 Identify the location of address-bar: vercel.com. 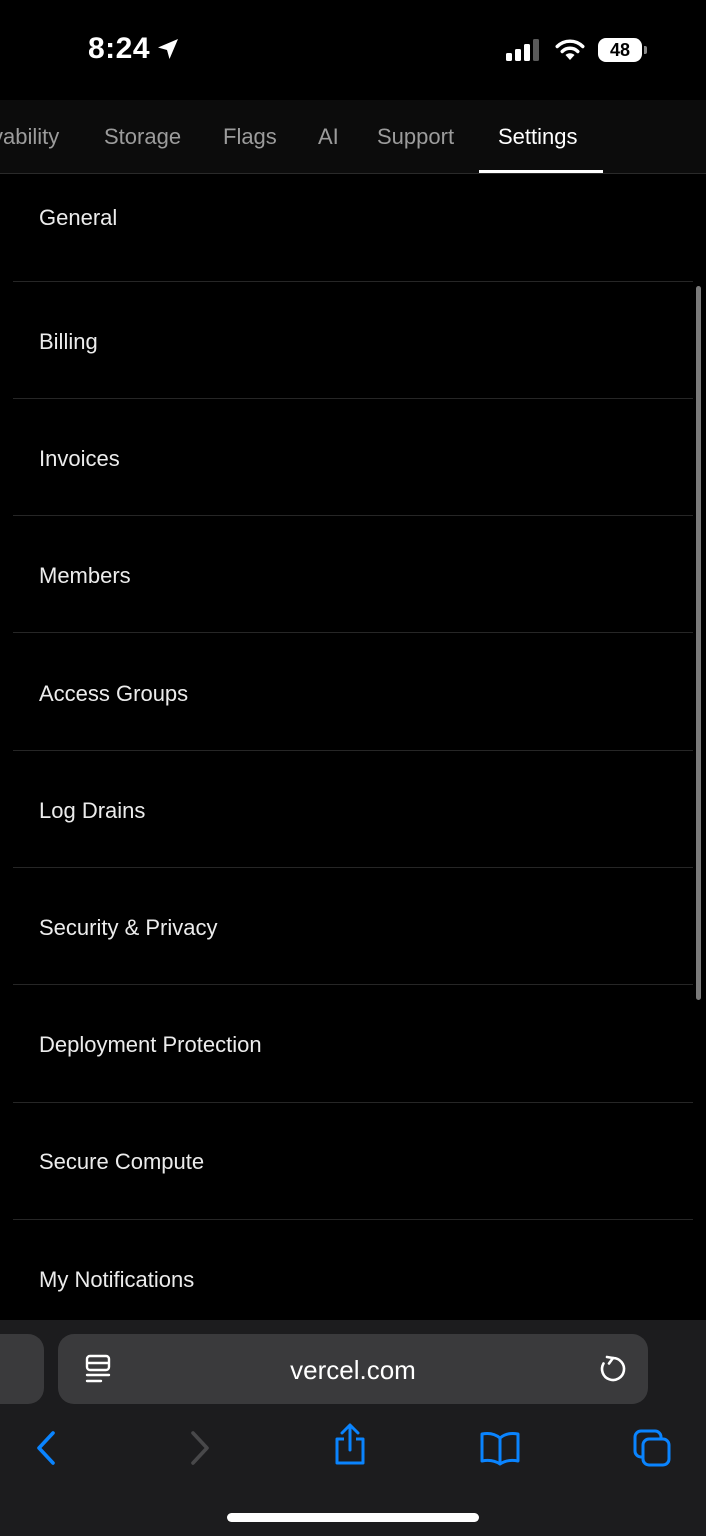
(353, 1369).